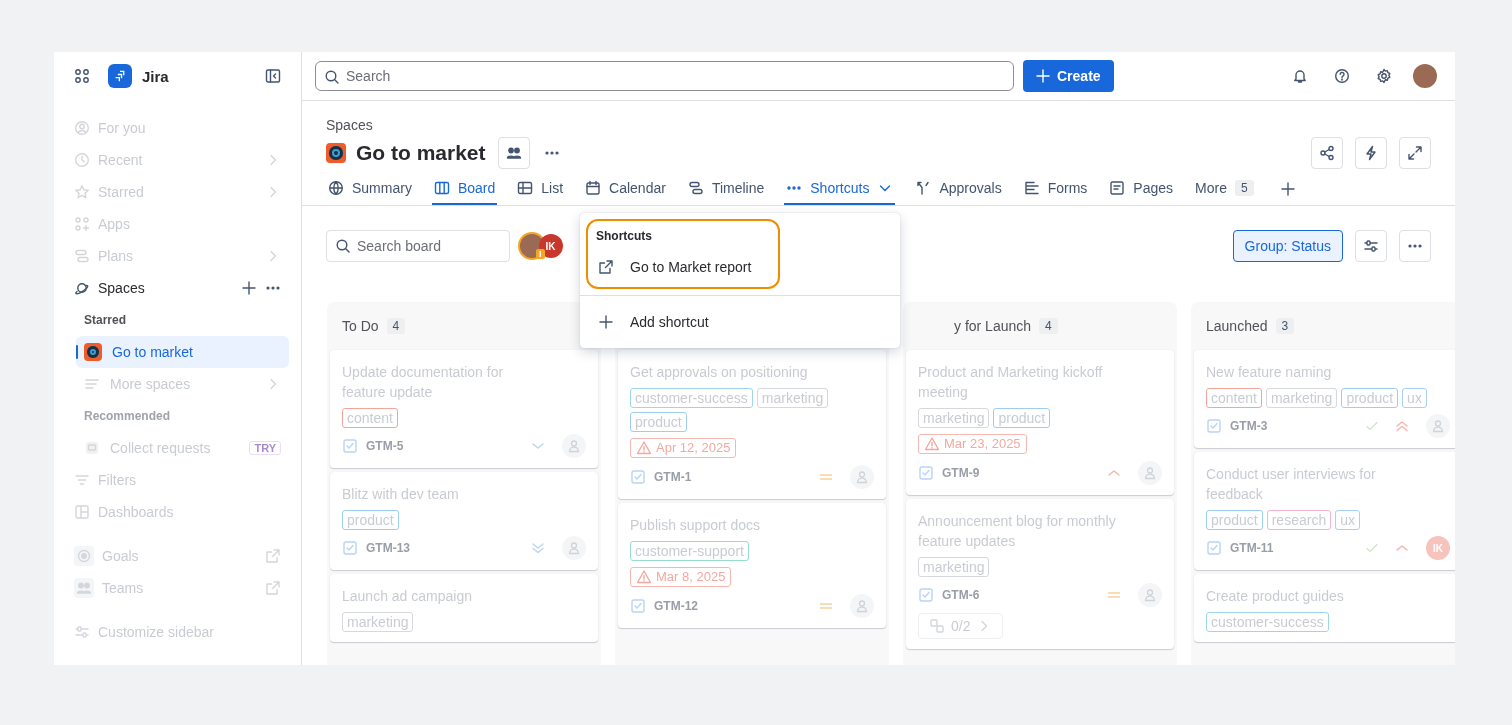 The height and width of the screenshot is (725, 1512). Describe the element at coordinates (683, 448) in the screenshot. I see `due-date: Apr 12, 2025` at that location.